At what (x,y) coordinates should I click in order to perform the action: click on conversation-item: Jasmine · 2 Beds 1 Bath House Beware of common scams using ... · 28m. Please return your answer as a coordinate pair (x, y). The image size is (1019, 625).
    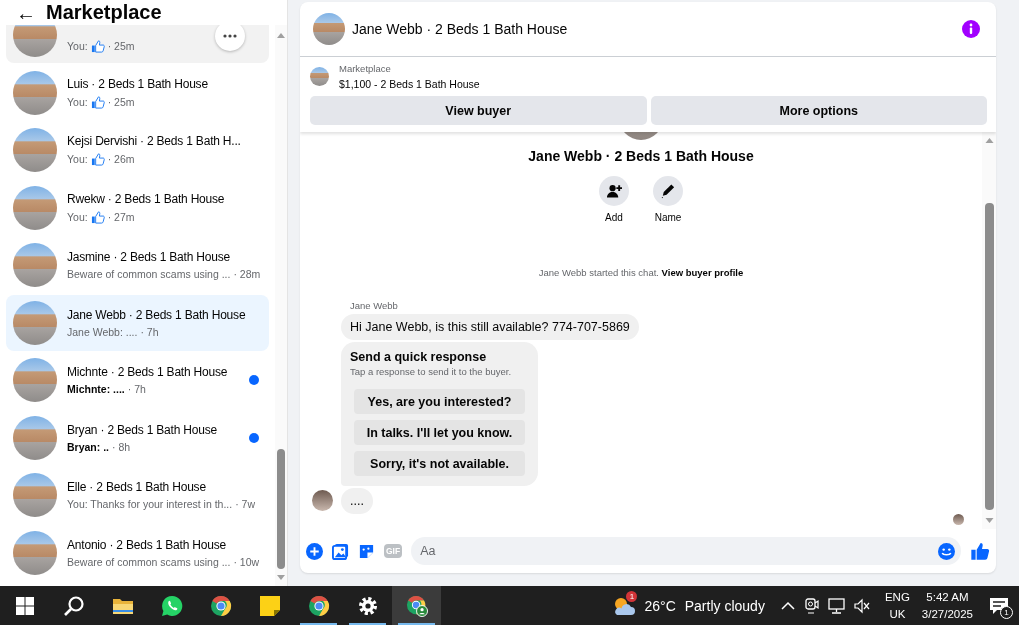
    Looking at the image, I should click on (137, 265).